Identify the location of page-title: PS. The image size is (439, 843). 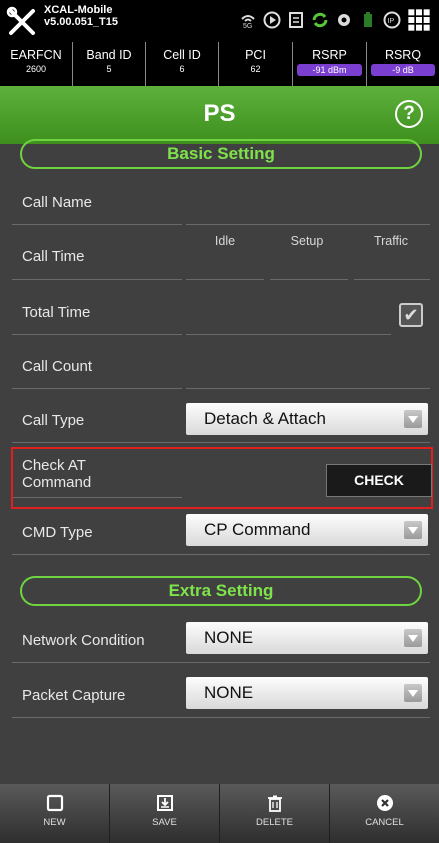
(219, 113).